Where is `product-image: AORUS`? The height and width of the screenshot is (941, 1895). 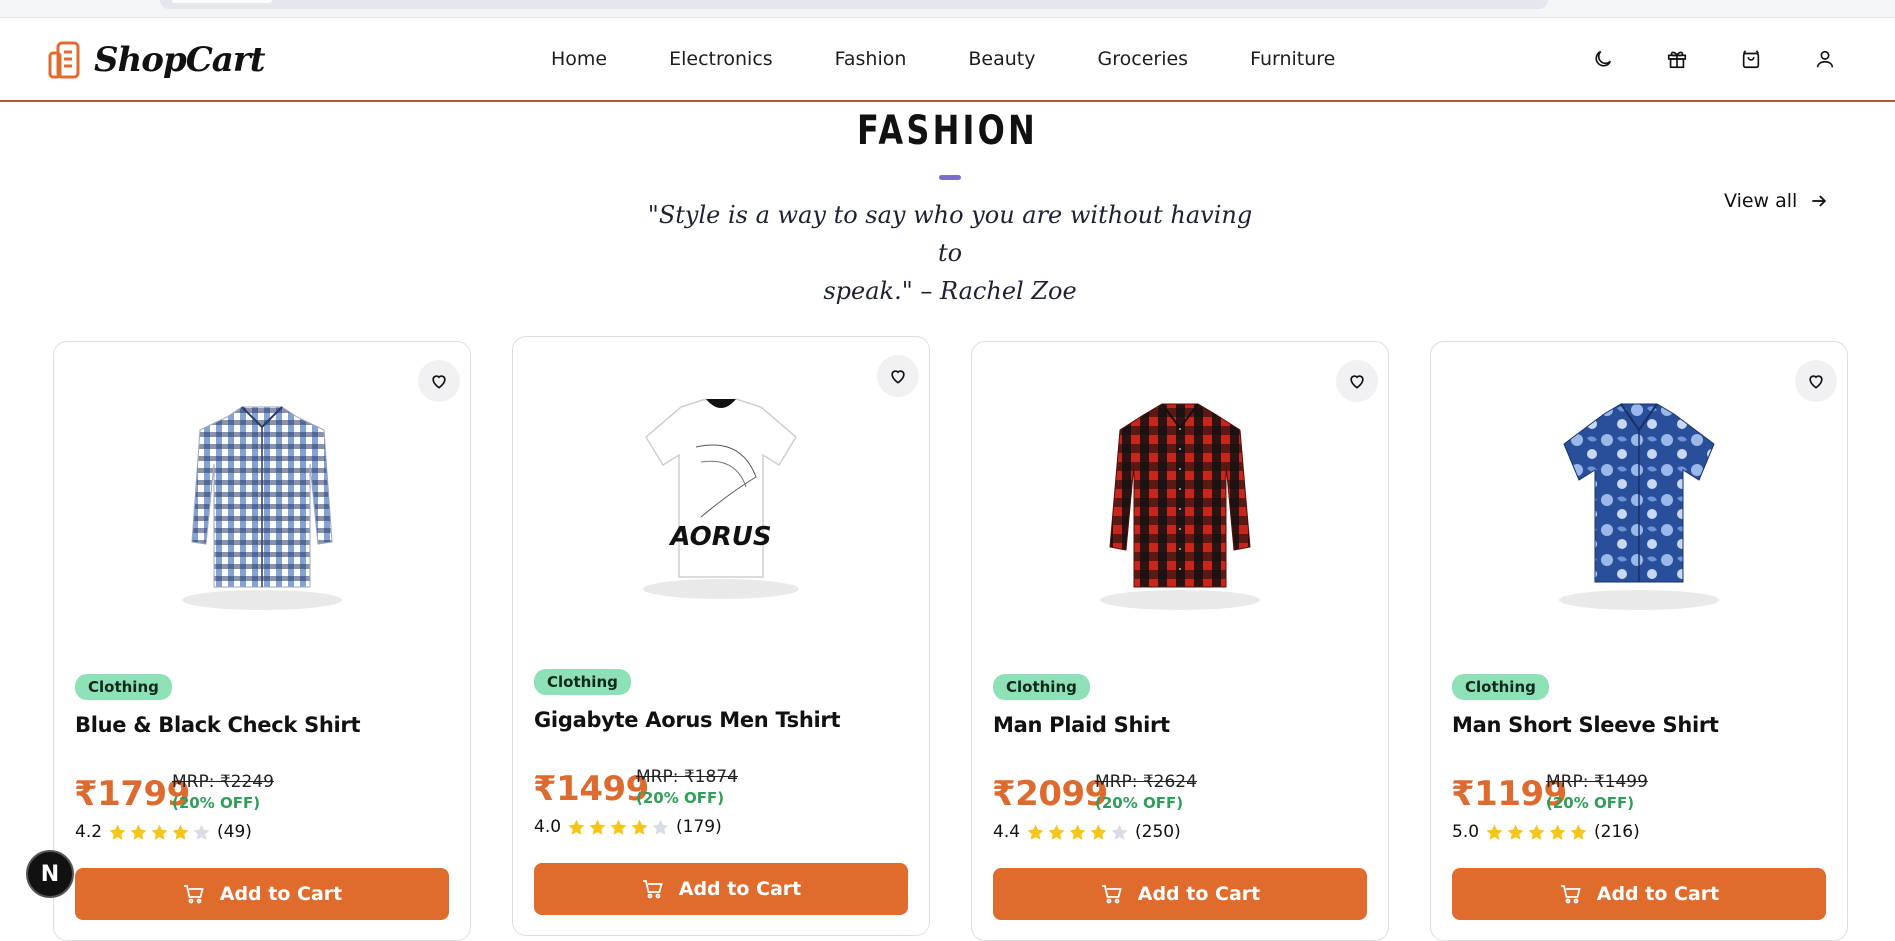
product-image: AORUS is located at coordinates (721, 492).